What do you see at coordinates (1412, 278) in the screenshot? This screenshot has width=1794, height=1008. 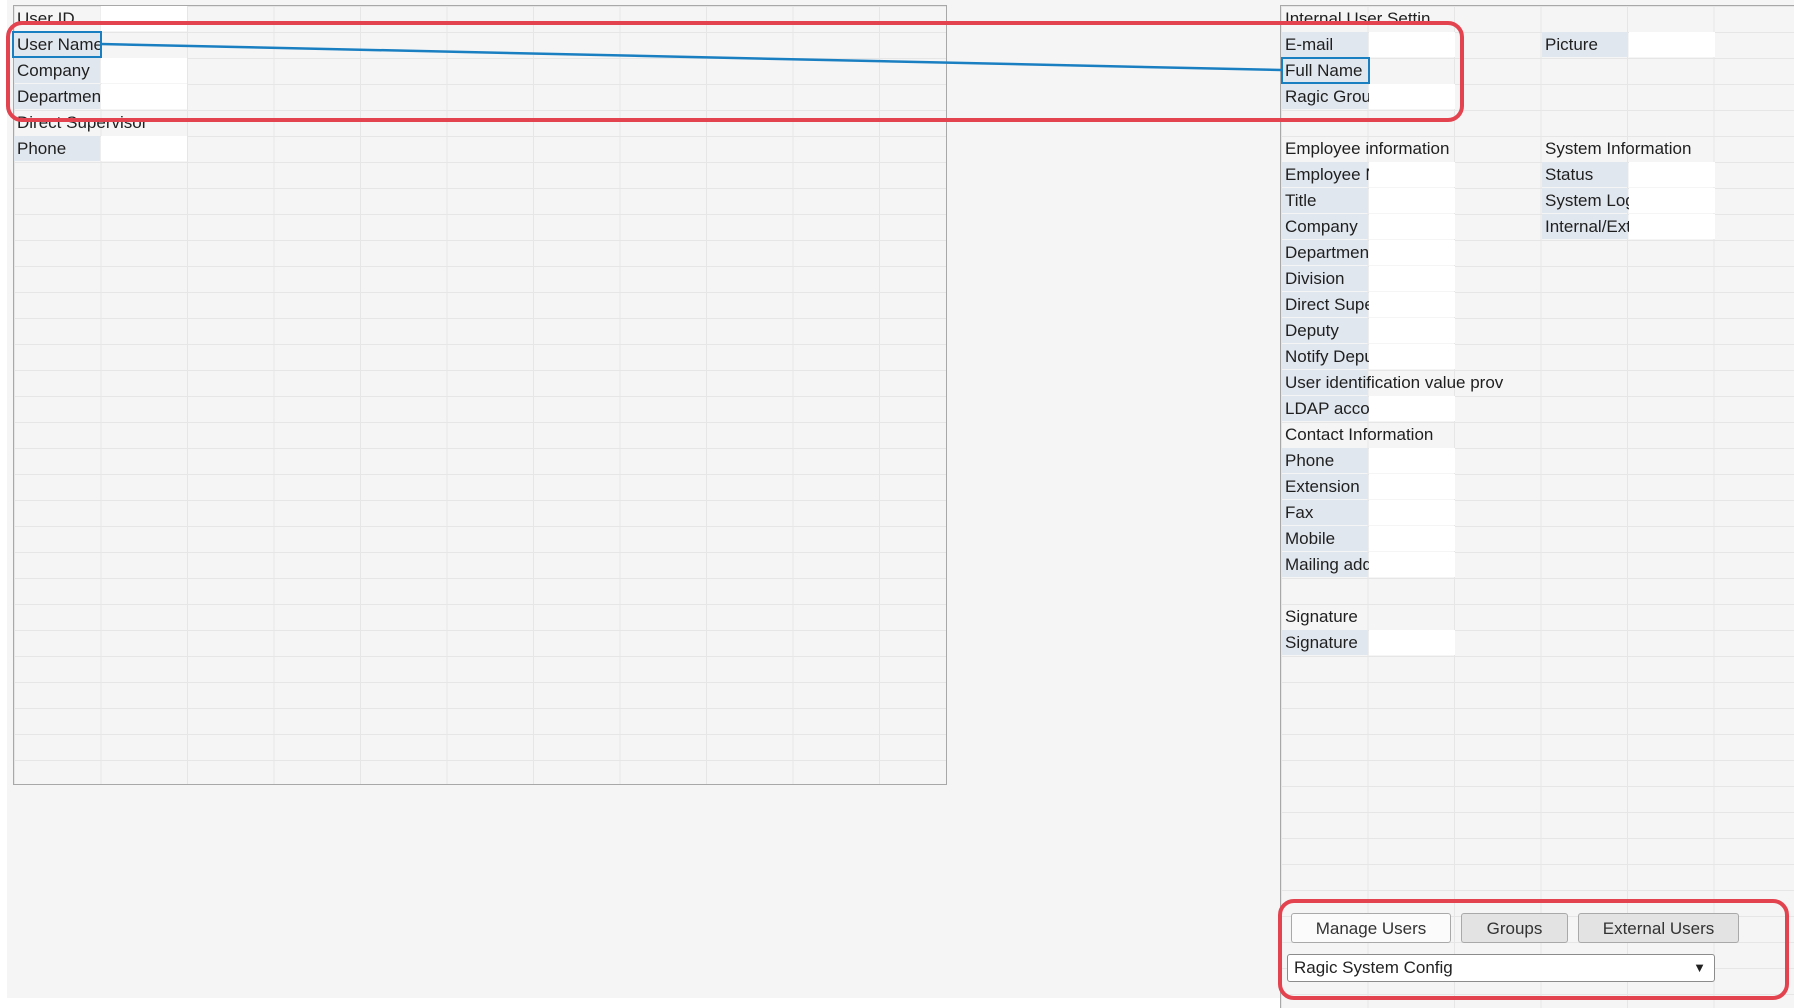 I see `right-value-division` at bounding box center [1412, 278].